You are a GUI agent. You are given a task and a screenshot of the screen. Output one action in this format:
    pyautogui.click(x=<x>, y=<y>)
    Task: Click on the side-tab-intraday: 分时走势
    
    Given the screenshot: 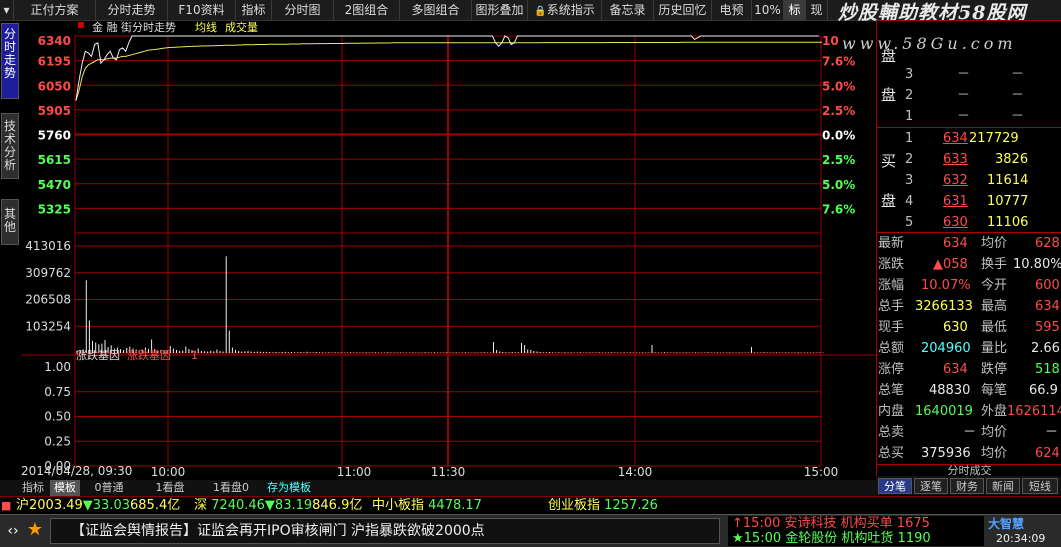 What is the action you would take?
    pyautogui.click(x=10, y=61)
    